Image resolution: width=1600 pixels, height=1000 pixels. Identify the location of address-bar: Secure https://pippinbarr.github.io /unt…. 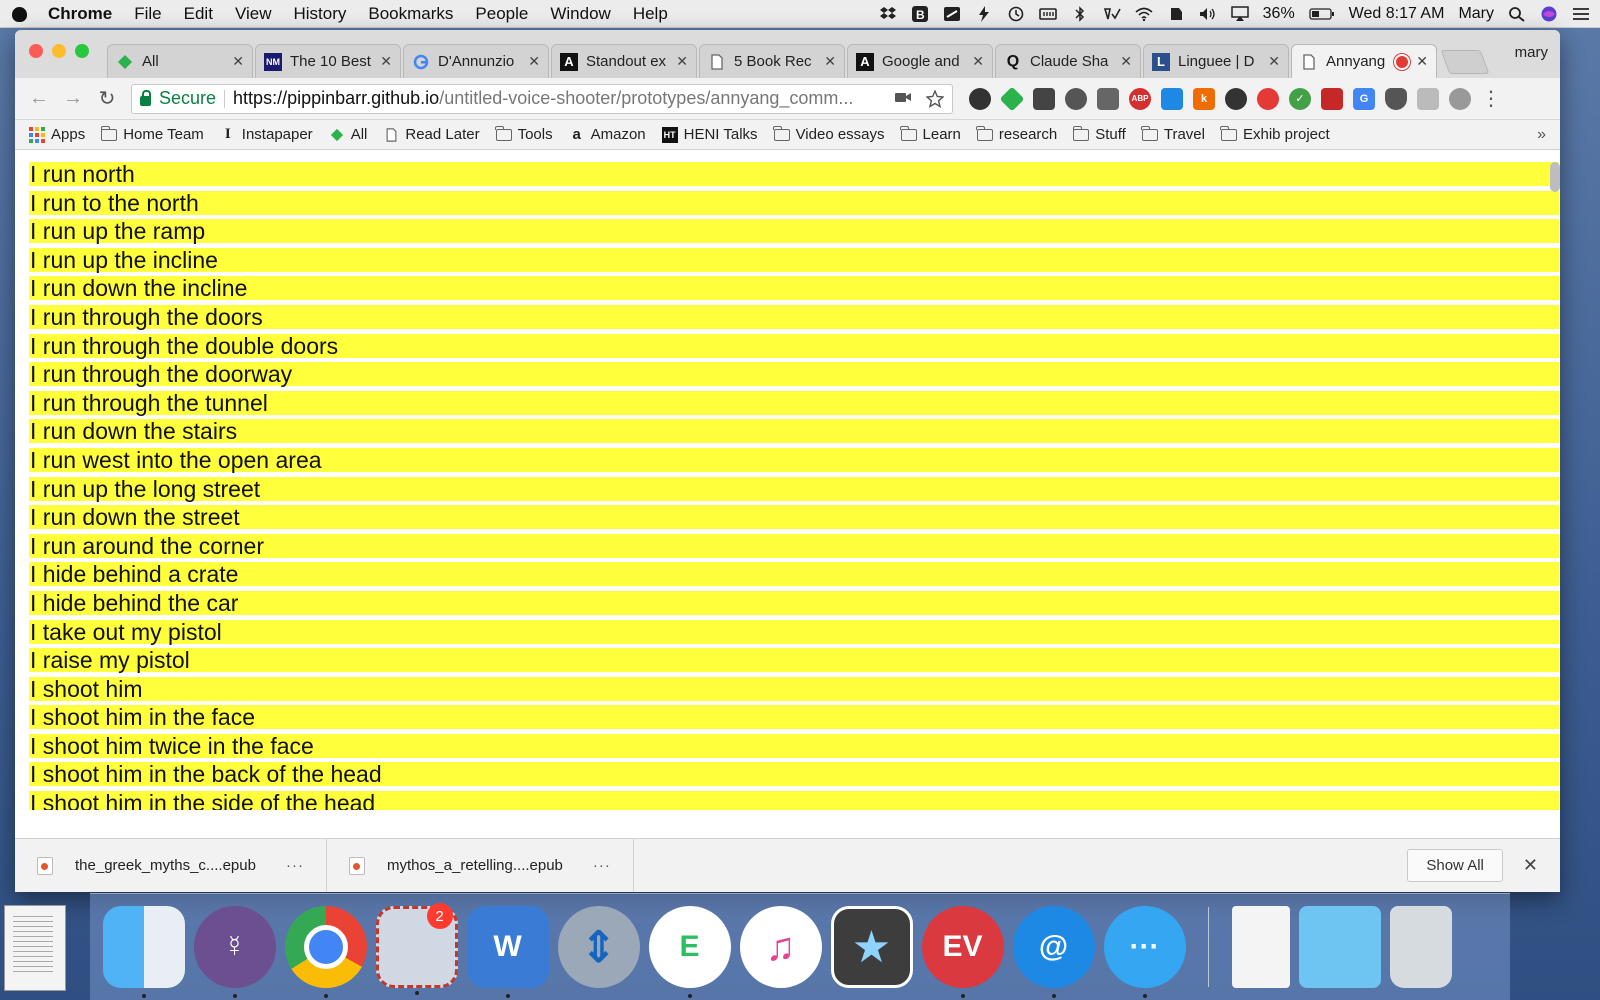
(542, 98).